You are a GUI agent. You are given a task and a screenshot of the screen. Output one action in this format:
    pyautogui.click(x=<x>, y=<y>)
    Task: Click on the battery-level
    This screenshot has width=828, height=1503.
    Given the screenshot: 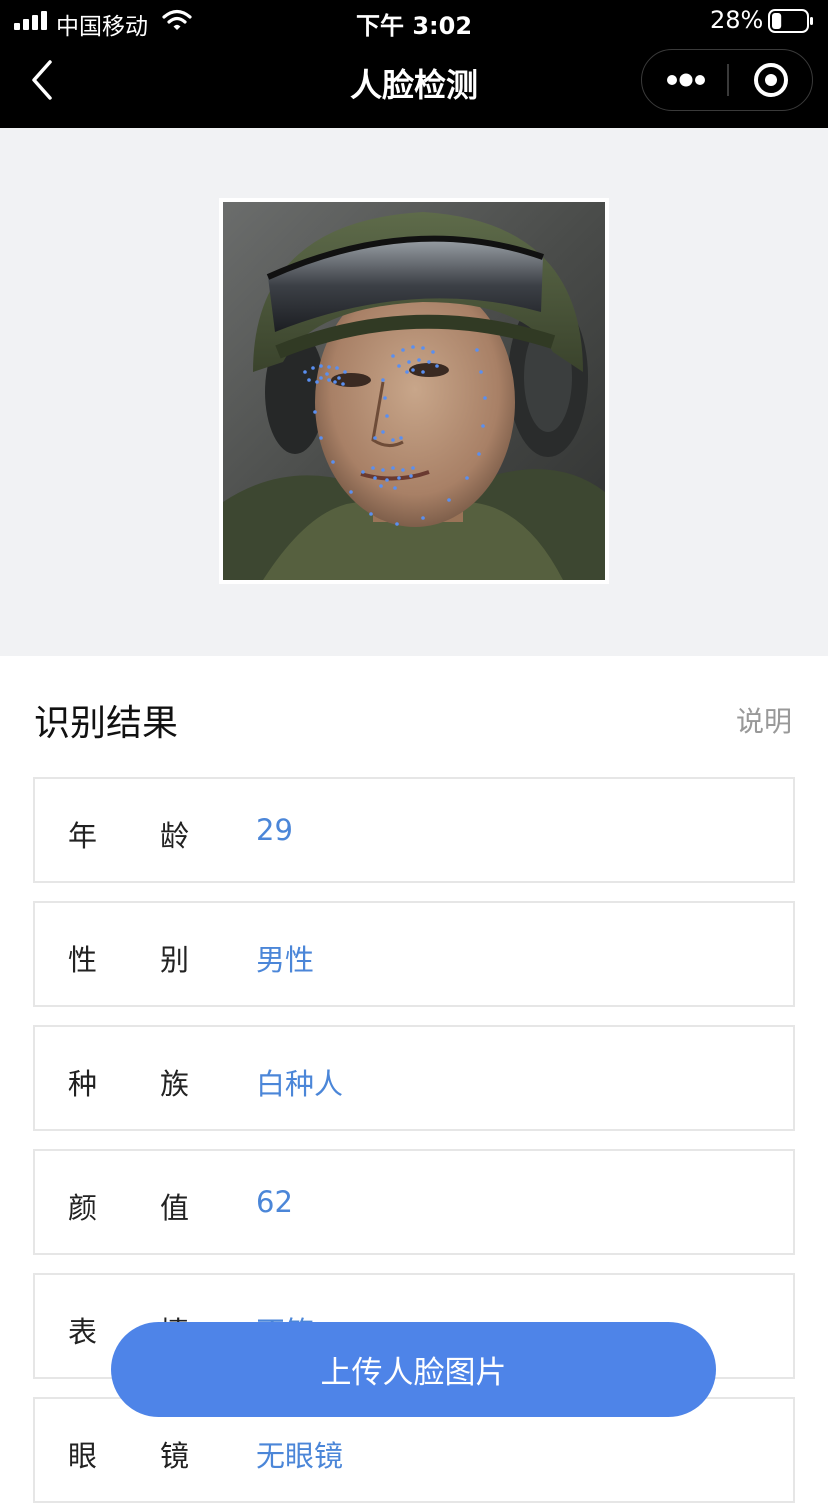 What is the action you would take?
    pyautogui.click(x=777, y=21)
    